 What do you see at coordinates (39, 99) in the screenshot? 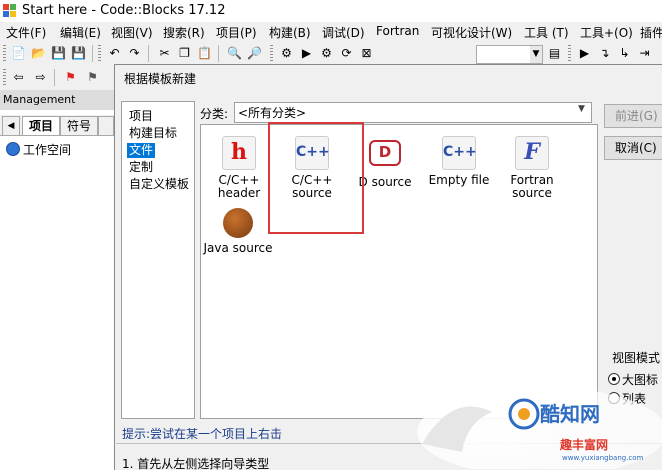
I see `management-title: Management` at bounding box center [39, 99].